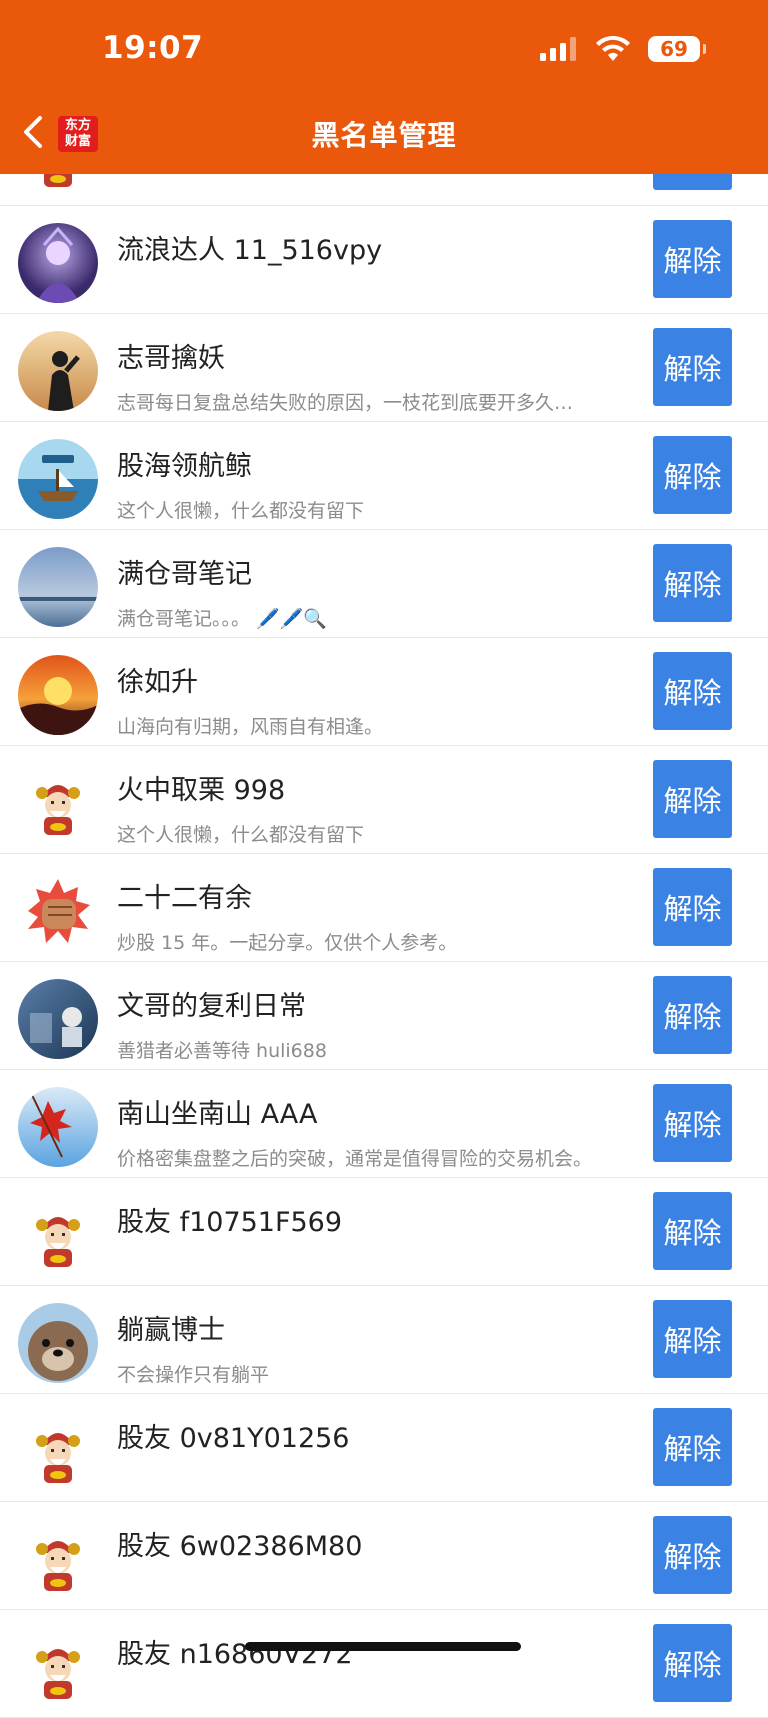 The image size is (768, 1718). What do you see at coordinates (384, 476) in the screenshot?
I see `list-item: 股海领航鲸这个人很懒，什么都没有留下 解除` at bounding box center [384, 476].